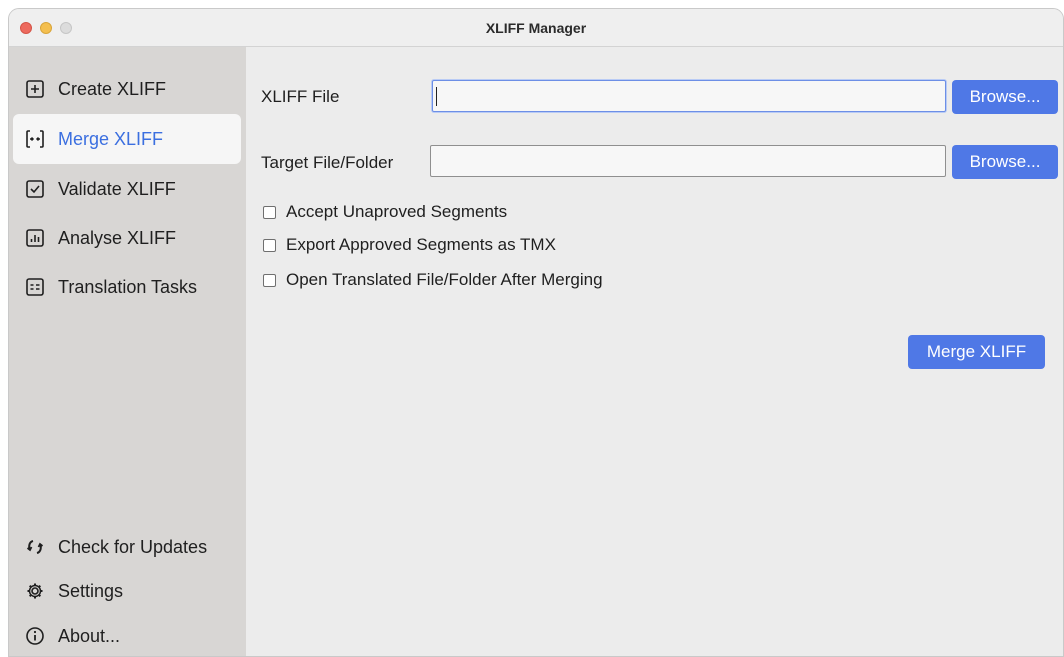  I want to click on option-label: Accept Unaproved Segments, so click(397, 211).